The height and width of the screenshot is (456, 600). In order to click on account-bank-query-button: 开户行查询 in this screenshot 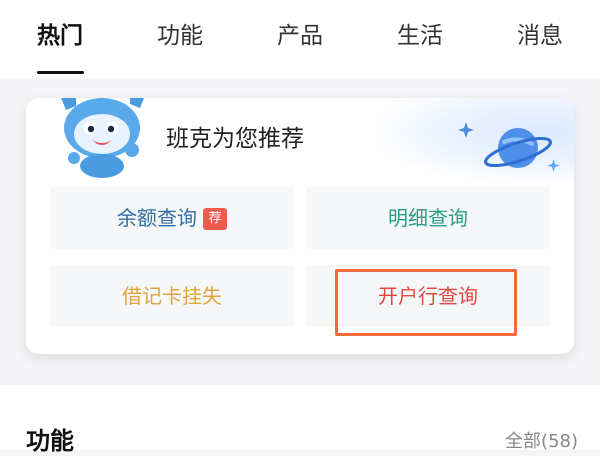, I will do `click(428, 296)`.